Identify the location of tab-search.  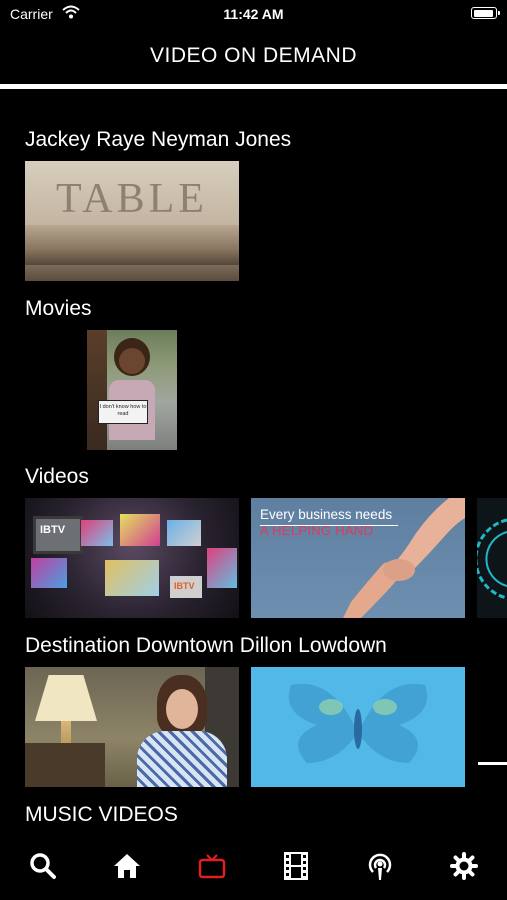
(43, 866).